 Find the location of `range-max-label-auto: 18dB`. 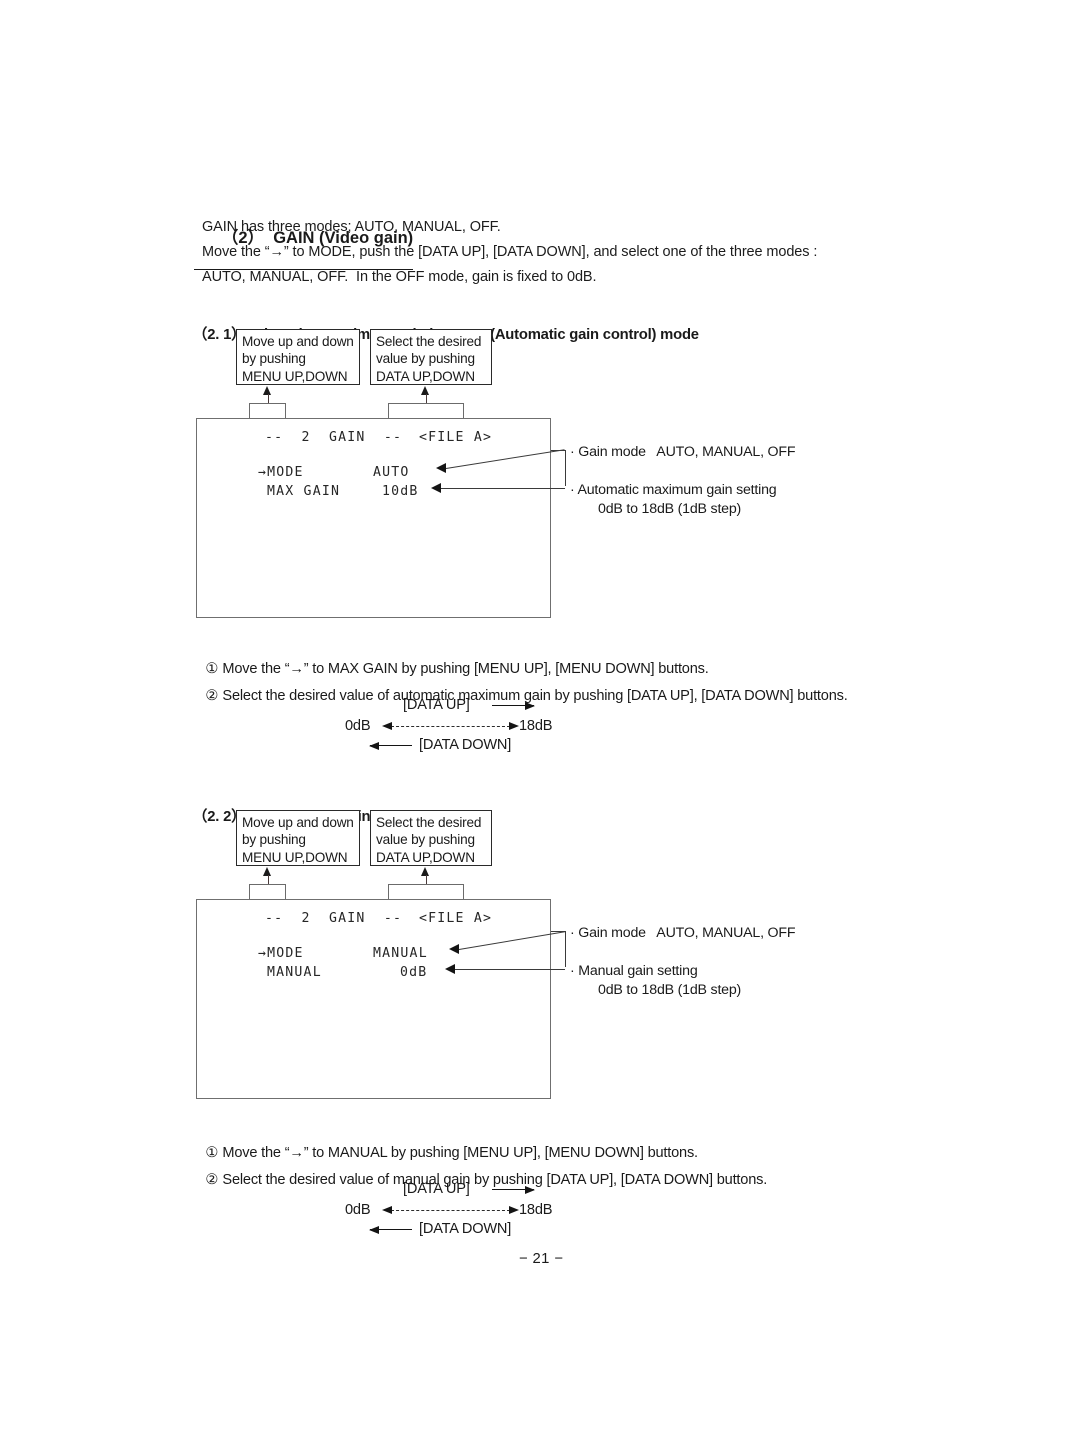

range-max-label-auto: 18dB is located at coordinates (536, 726).